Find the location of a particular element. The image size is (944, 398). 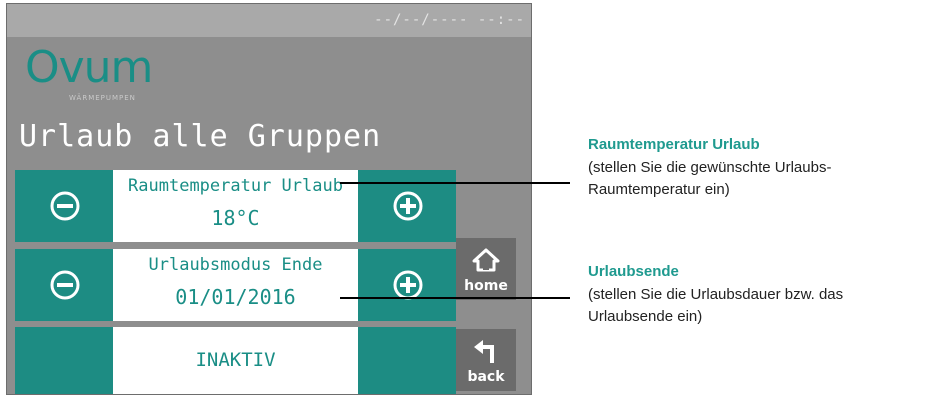

increase-room-temperature-button is located at coordinates (406, 206).